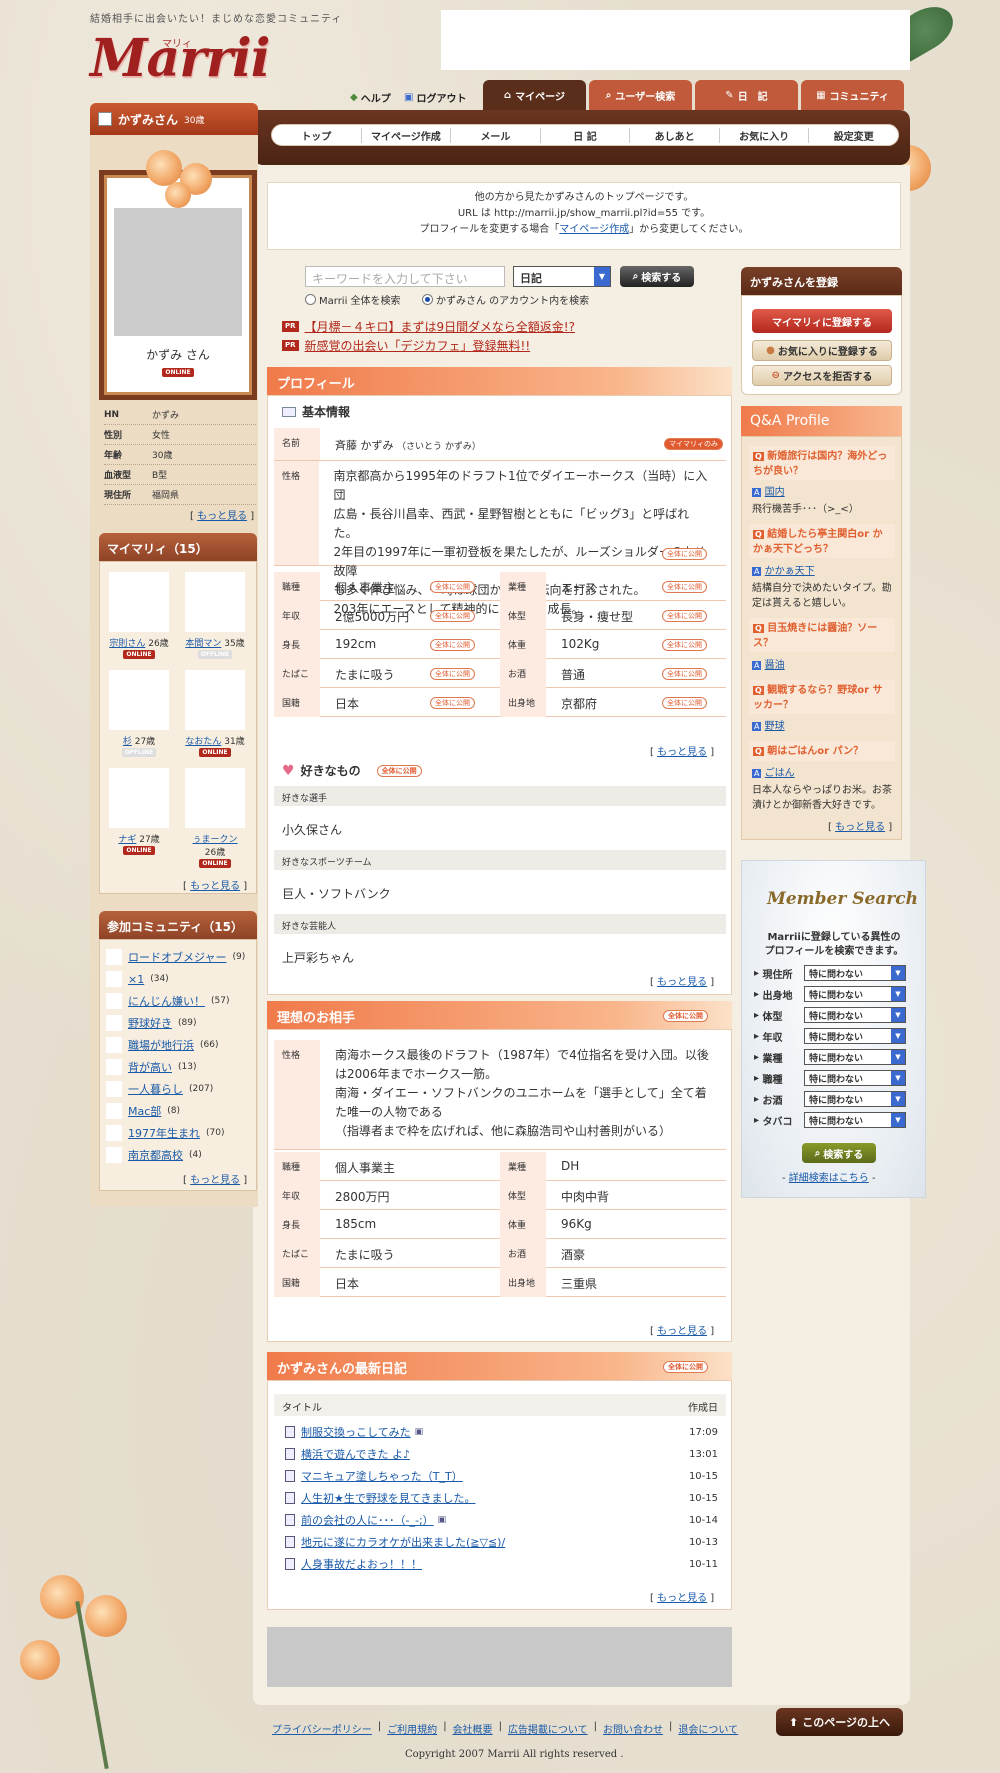 The width and height of the screenshot is (1000, 1773). I want to click on detail-search-link: 詳細検索はこちら, so click(829, 1178).